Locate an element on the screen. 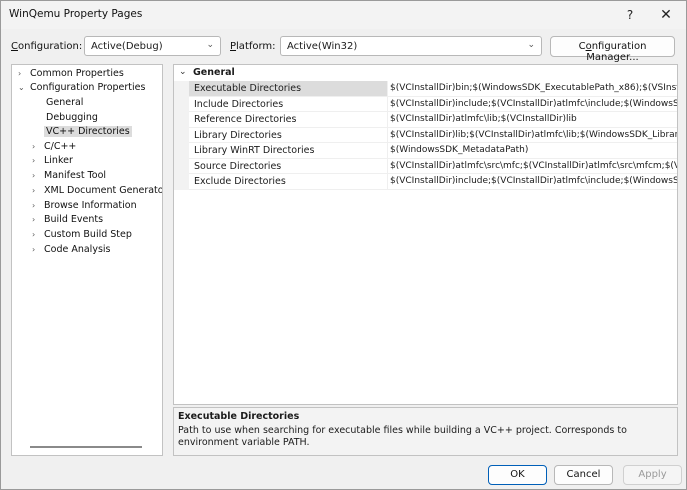 Image resolution: width=687 pixels, height=490 pixels. tree-item-common-properties: › Common Properties is located at coordinates (71, 75).